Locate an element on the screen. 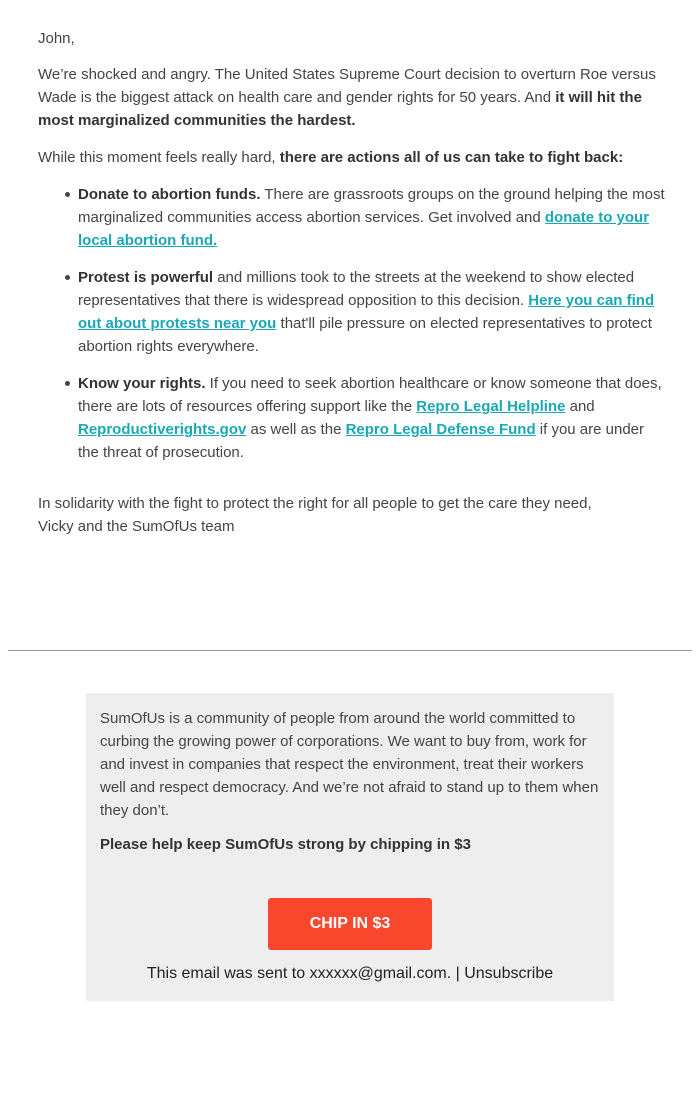 The height and width of the screenshot is (1116, 700). repro-legal-helpline-link: Repro Legal Helpline is located at coordinates (490, 406).